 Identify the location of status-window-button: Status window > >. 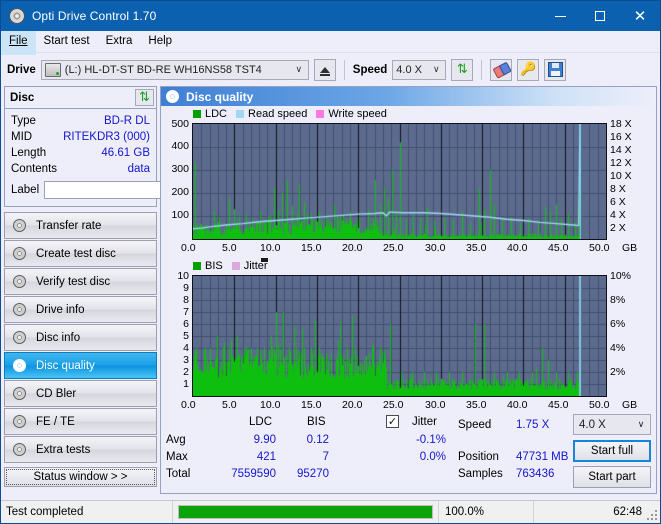
(80, 477).